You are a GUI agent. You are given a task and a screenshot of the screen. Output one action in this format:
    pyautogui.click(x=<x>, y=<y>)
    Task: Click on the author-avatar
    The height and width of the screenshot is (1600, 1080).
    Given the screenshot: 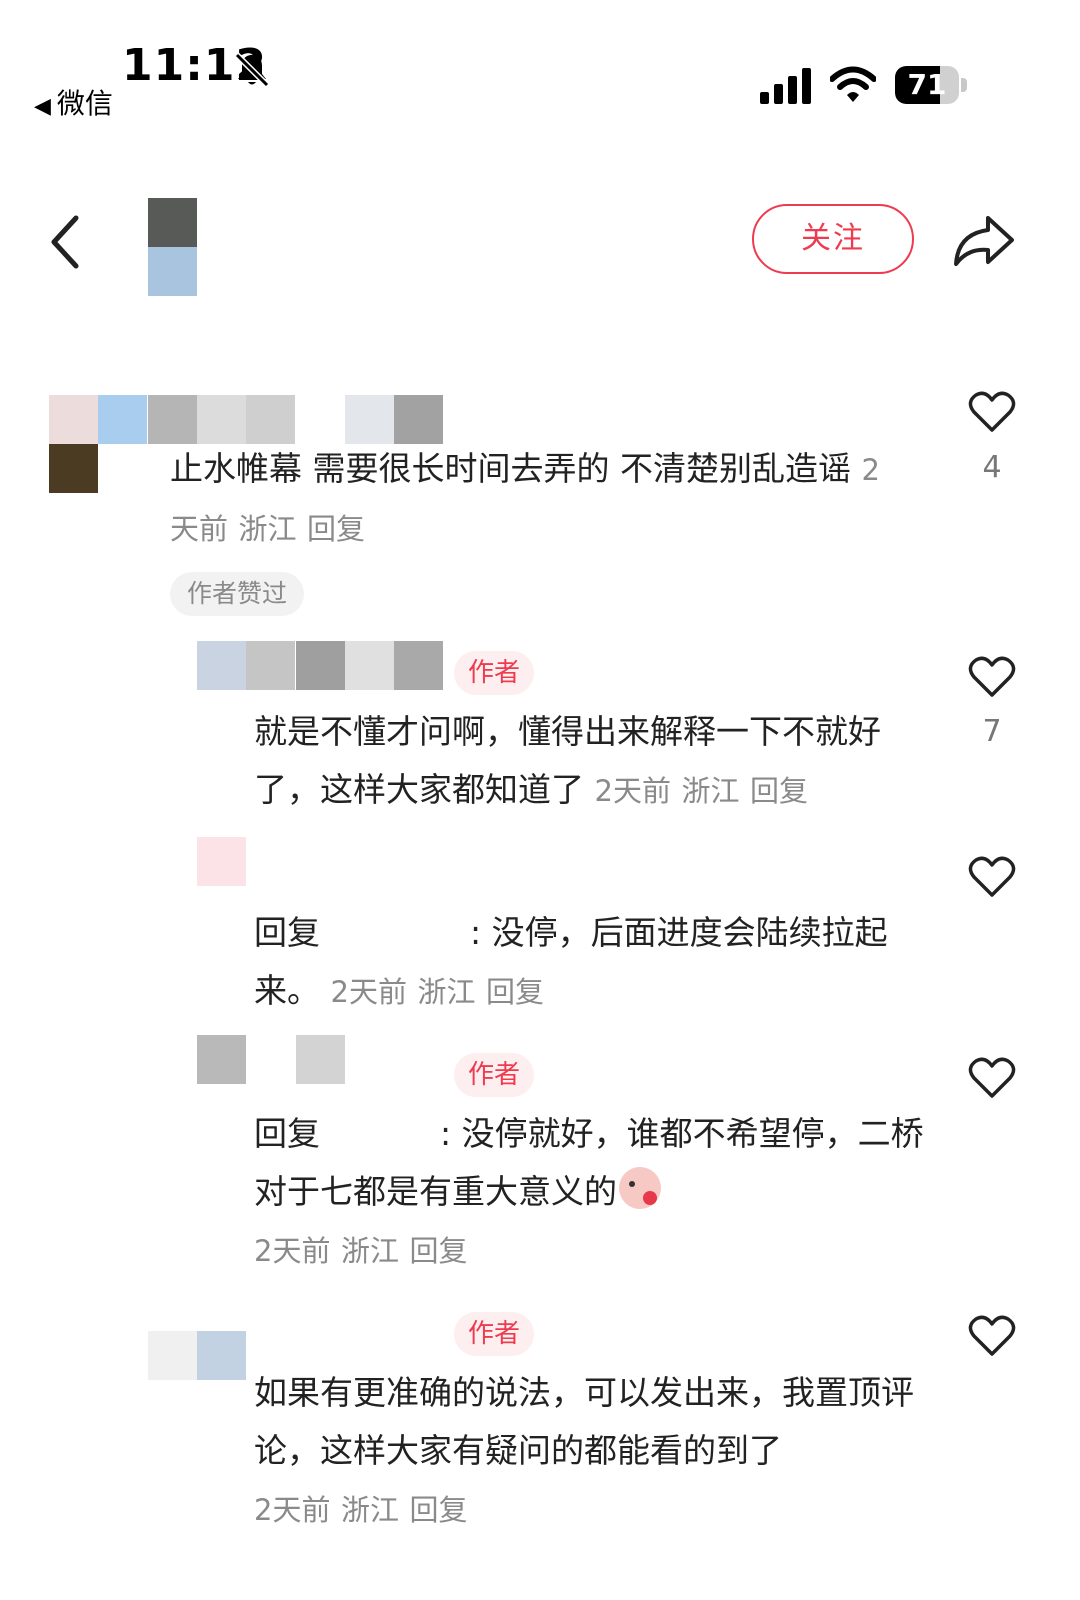 What is the action you would take?
    pyautogui.click(x=172, y=247)
    